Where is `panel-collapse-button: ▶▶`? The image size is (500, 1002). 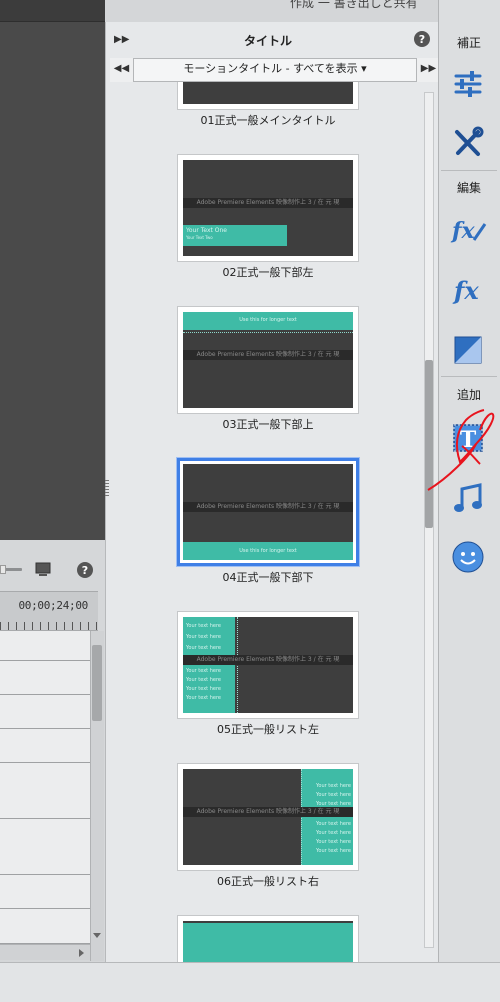
panel-collapse-button: ▶▶ is located at coordinates (121, 40).